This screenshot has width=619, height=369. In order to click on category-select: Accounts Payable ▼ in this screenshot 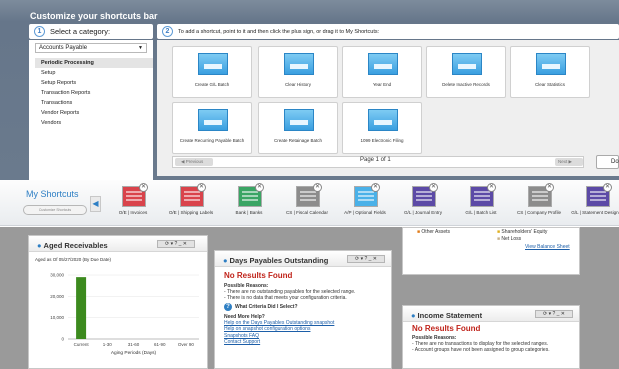, I will do `click(91, 48)`.